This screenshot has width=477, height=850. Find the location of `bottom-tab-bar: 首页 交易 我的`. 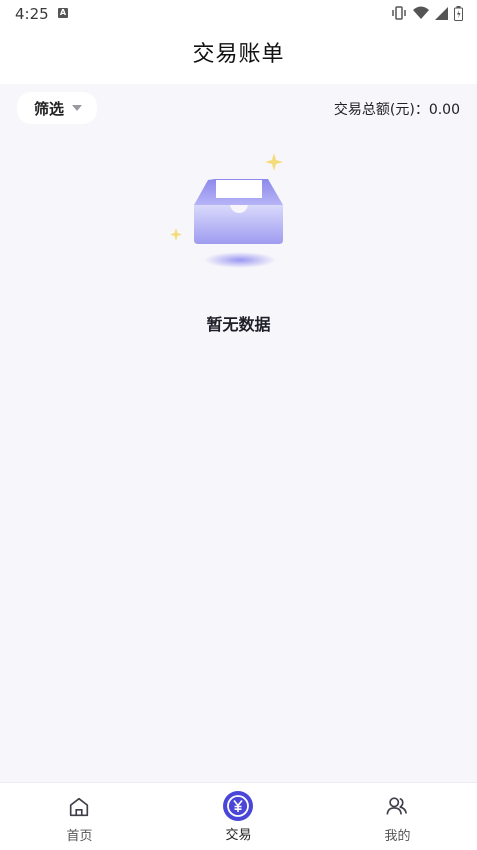

bottom-tab-bar: 首页 交易 我的 is located at coordinates (238, 816).